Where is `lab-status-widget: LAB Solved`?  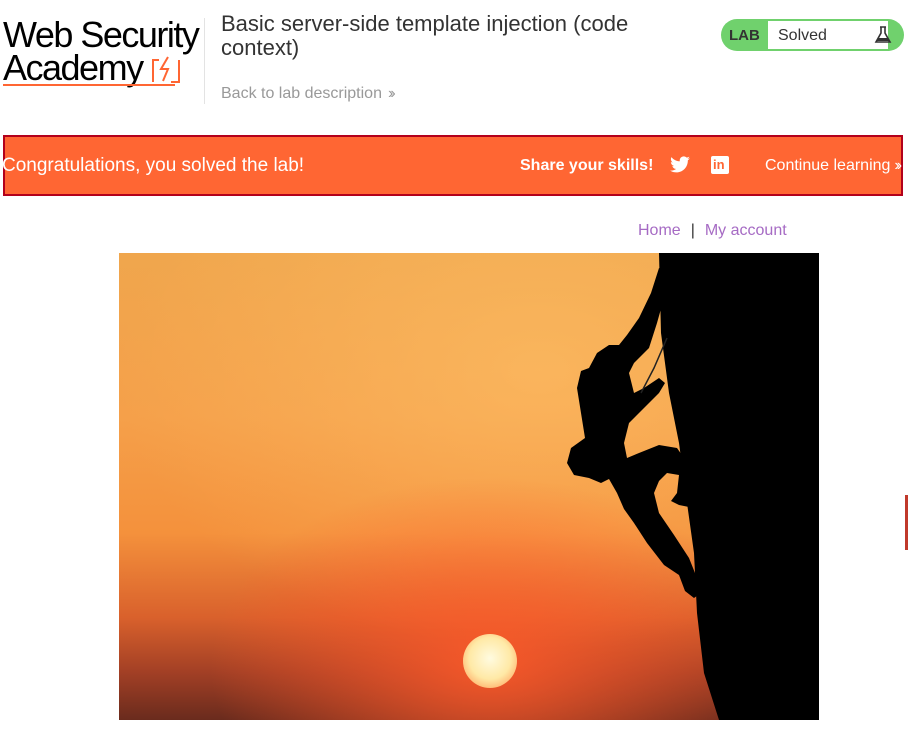 lab-status-widget: LAB Solved is located at coordinates (812, 35).